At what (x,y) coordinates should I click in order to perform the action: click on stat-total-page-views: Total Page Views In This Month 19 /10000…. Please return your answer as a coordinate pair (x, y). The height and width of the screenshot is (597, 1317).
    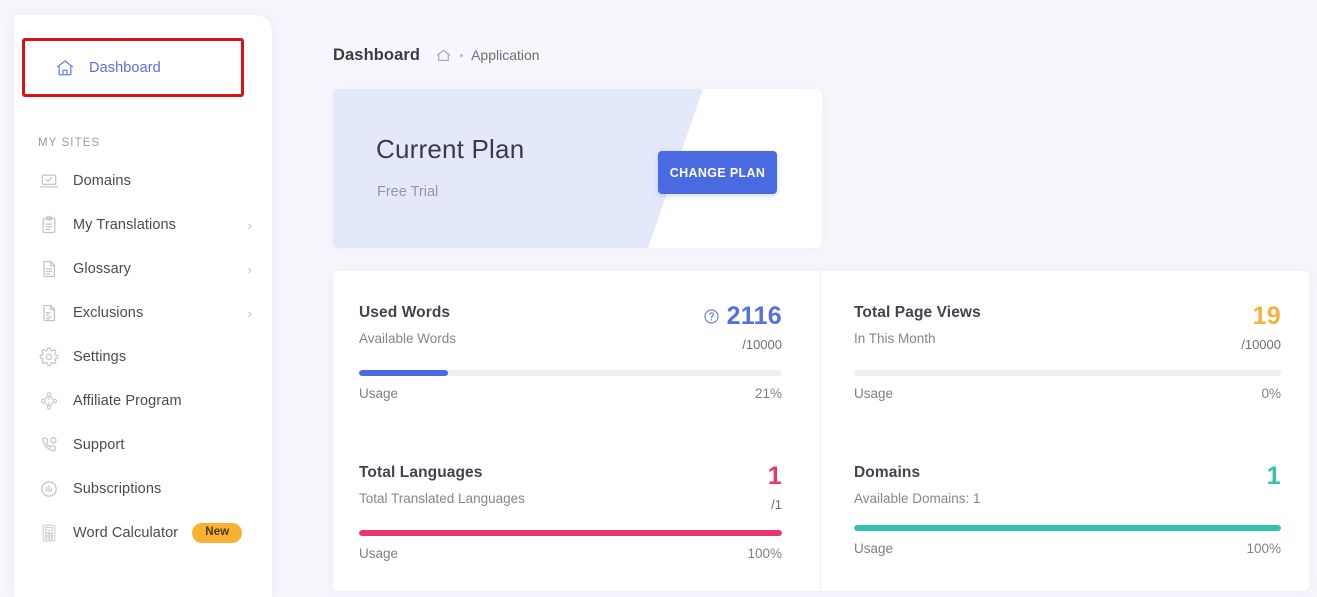
    Looking at the image, I should click on (1063, 351).